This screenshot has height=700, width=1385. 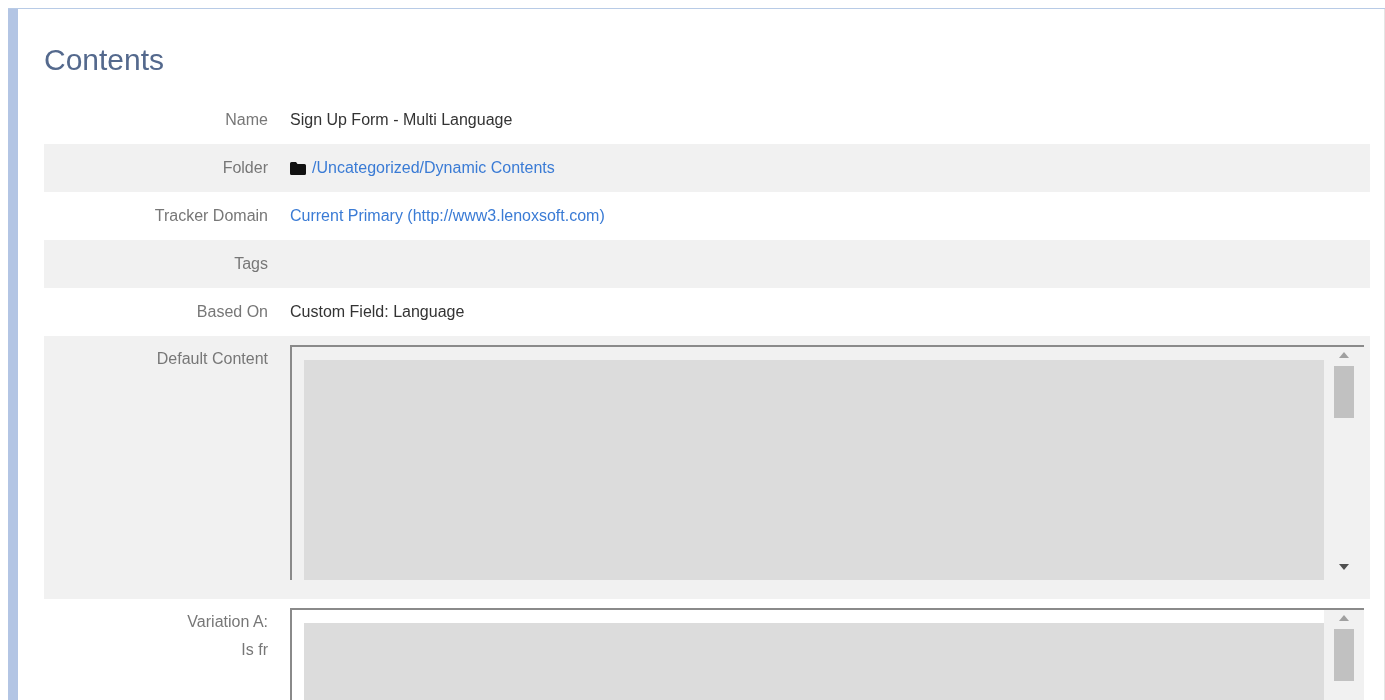 I want to click on field-value: Custom Field: Language, so click(x=377, y=312).